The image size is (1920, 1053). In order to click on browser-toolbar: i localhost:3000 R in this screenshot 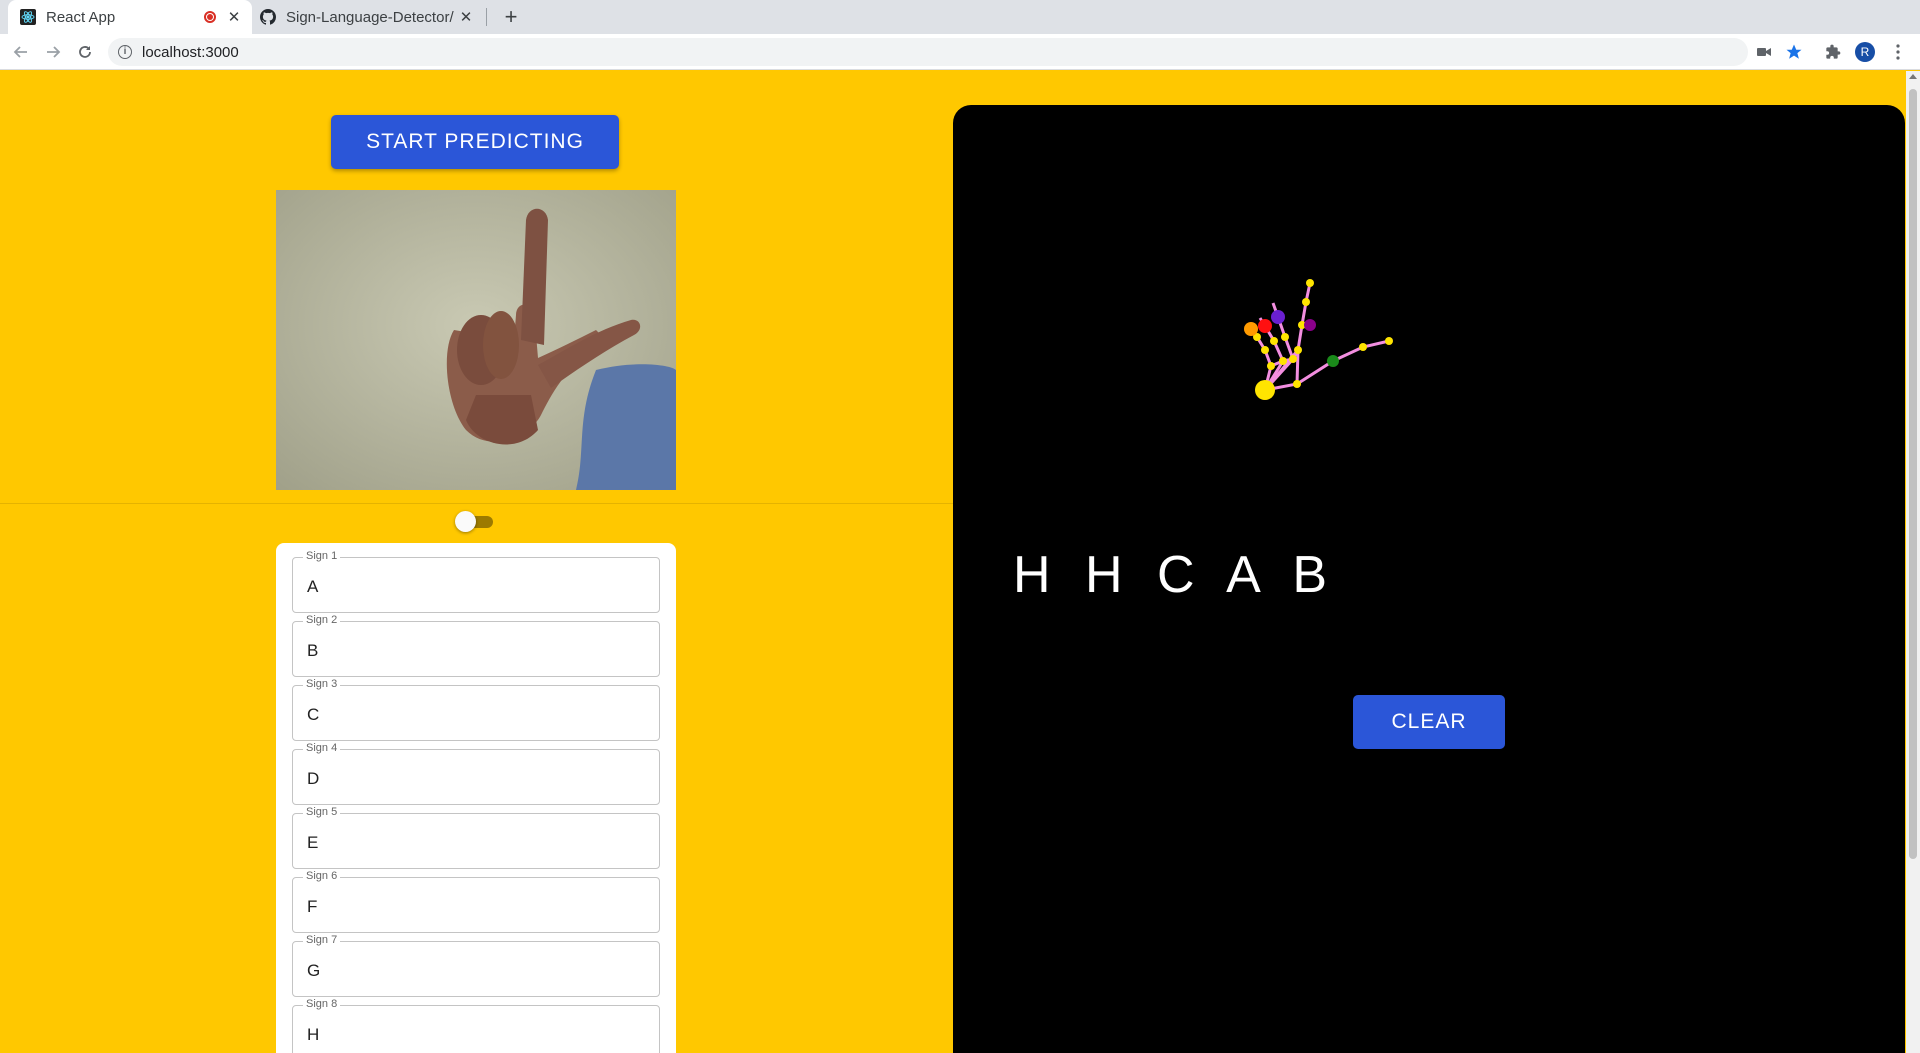, I will do `click(960, 52)`.